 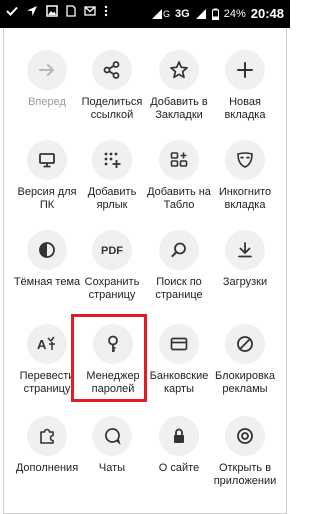 I want to click on menu-item-share: Поделиться ссылкой, so click(x=112, y=86).